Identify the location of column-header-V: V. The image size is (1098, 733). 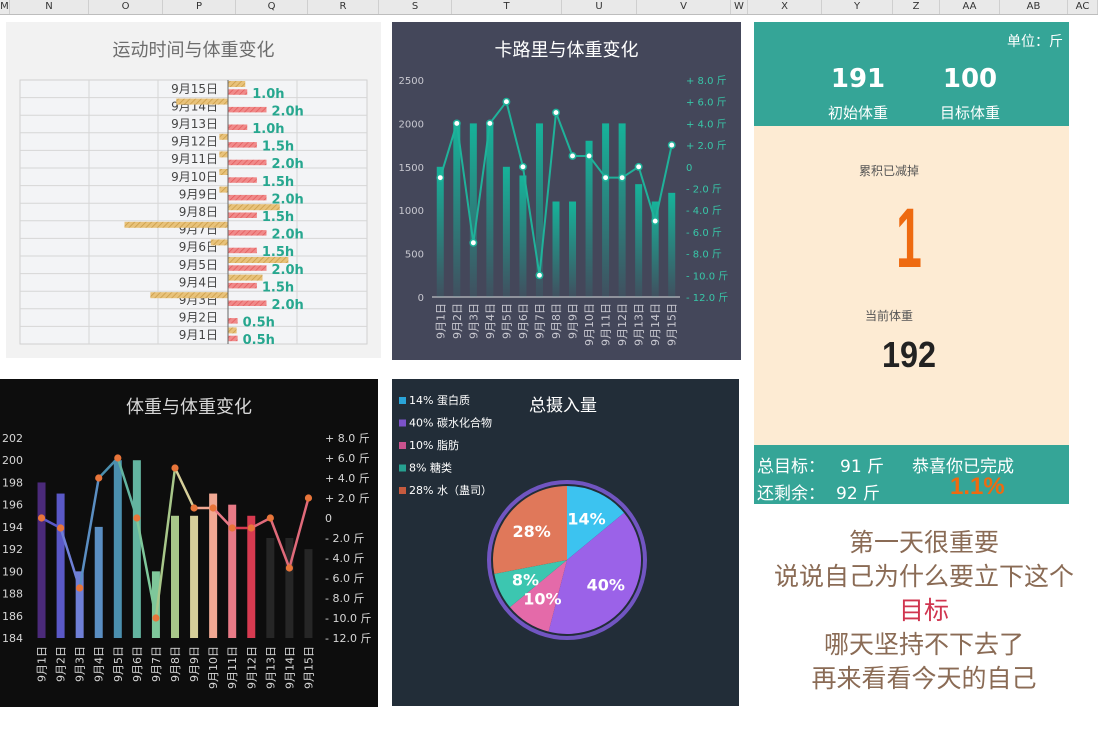
(684, 7).